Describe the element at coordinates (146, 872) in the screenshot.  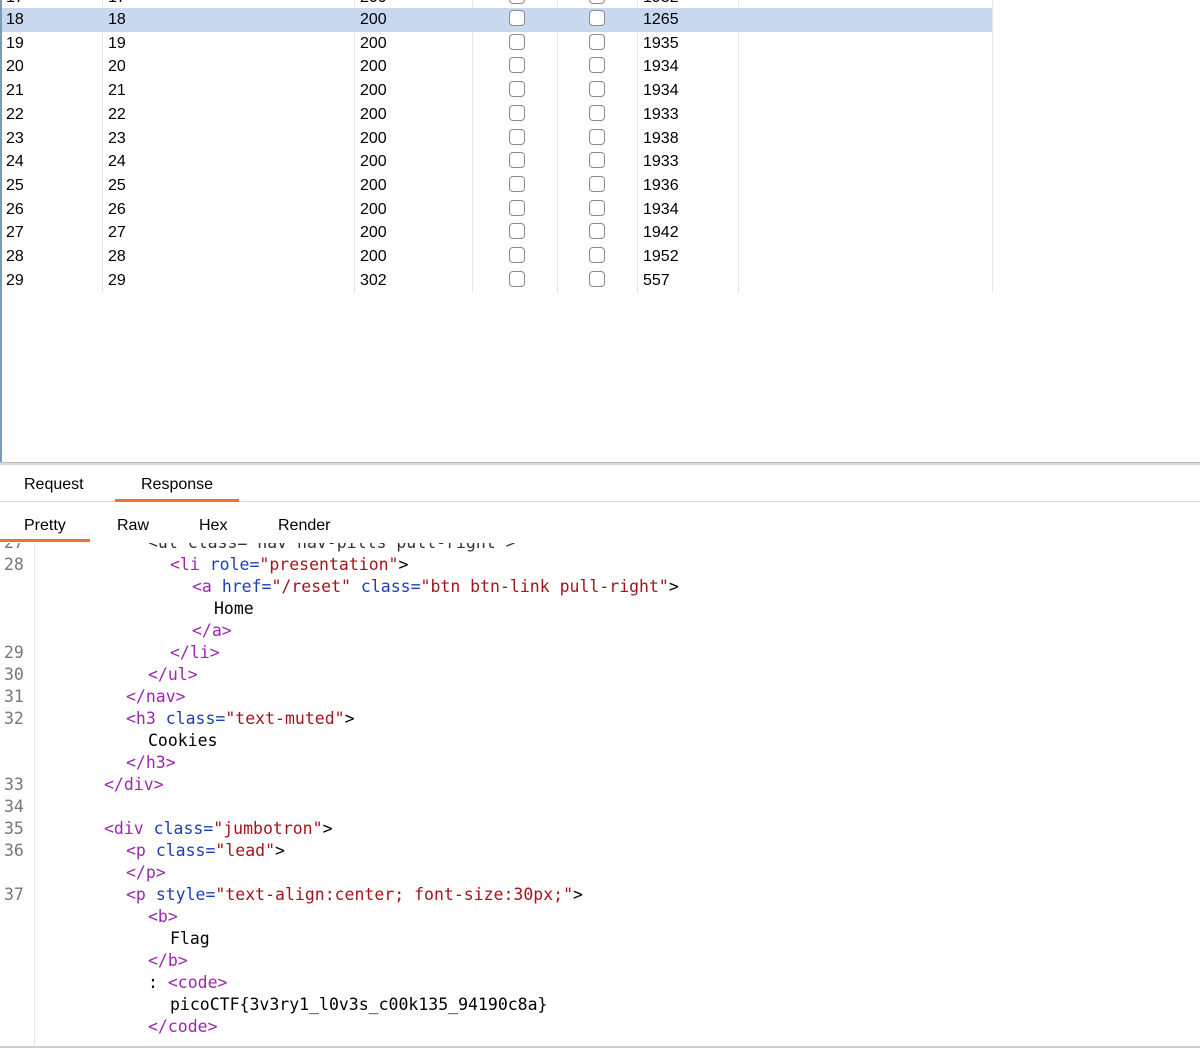
I see `html-tag: </p>` at that location.